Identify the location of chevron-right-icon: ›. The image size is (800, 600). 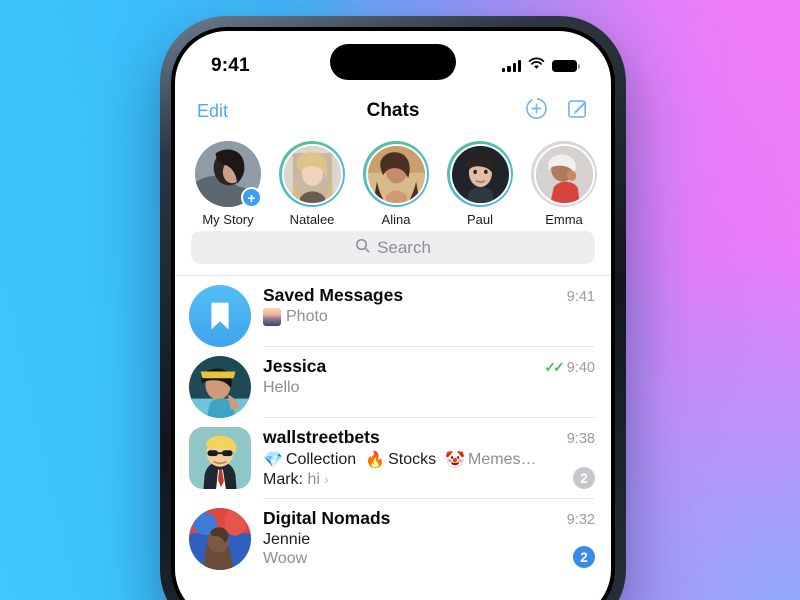
(326, 479).